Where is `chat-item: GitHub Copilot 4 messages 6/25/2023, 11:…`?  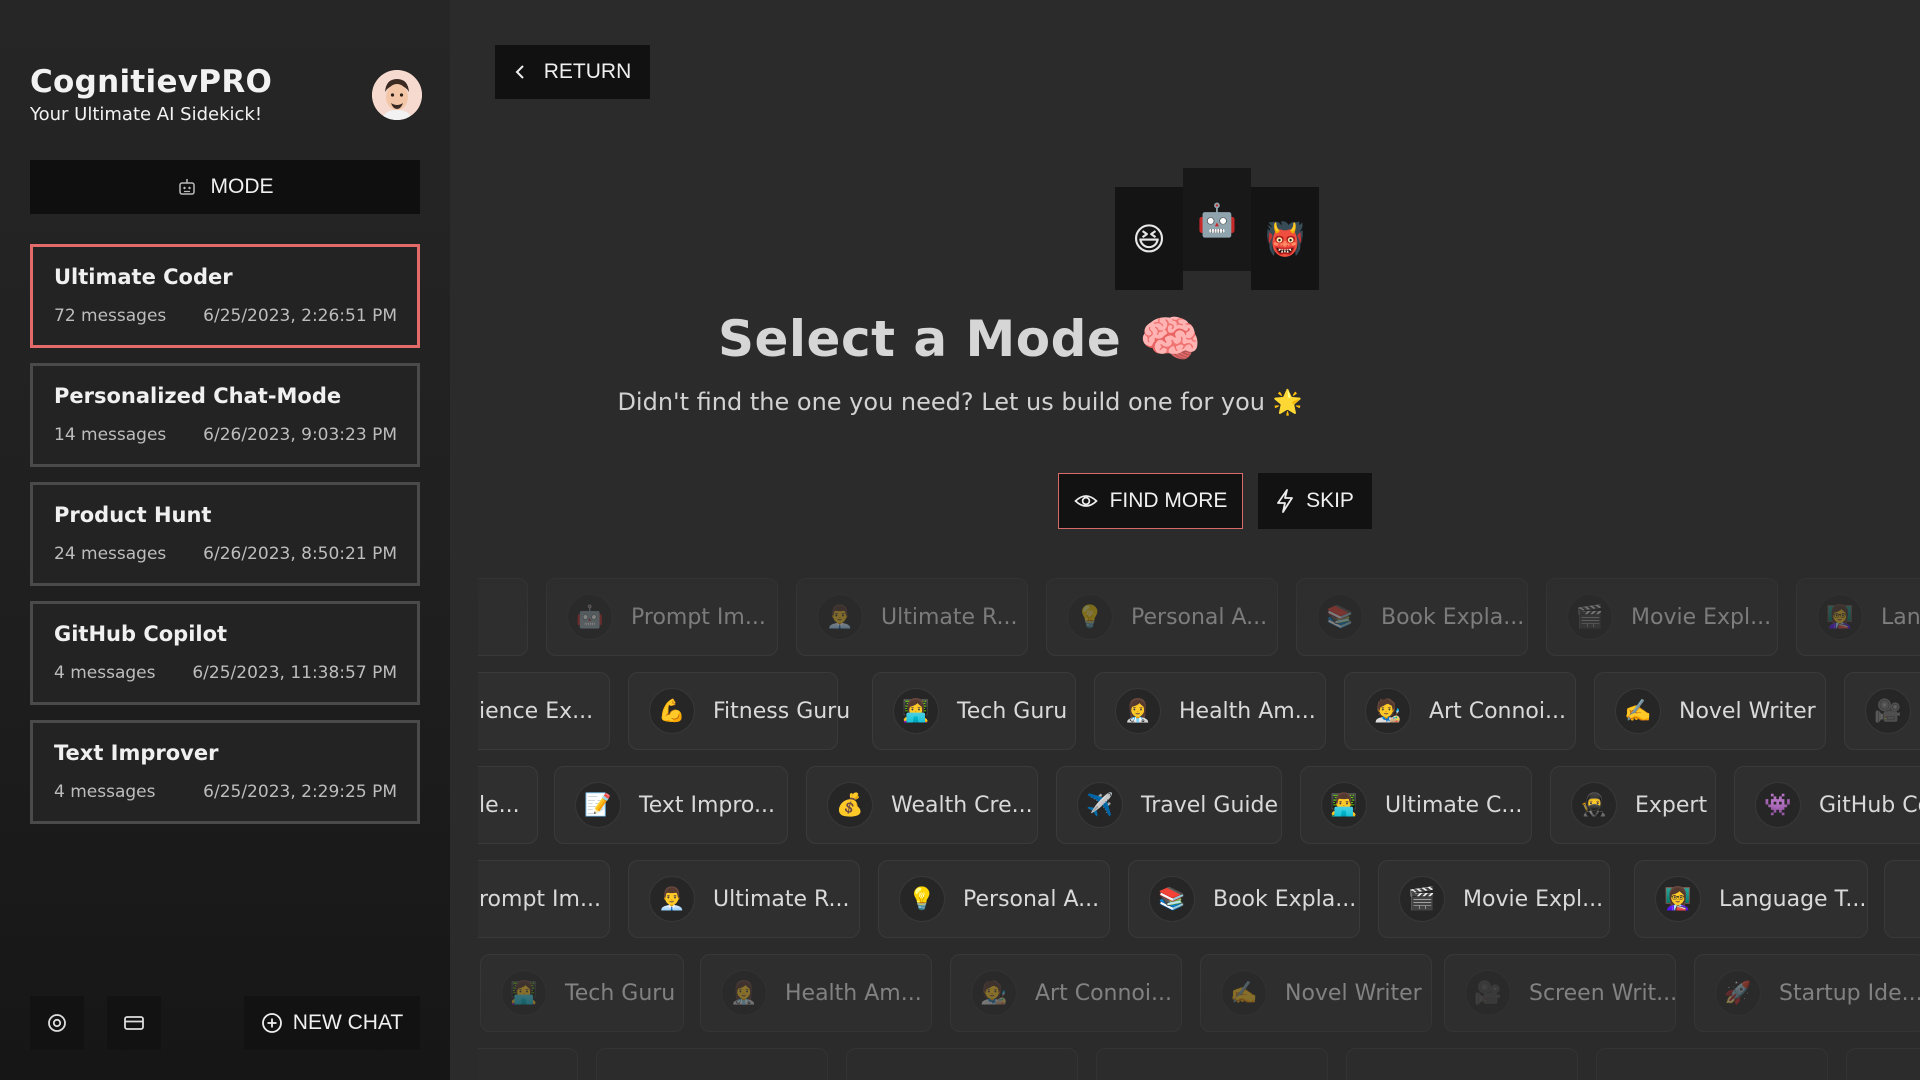 chat-item: GitHub Copilot 4 messages 6/25/2023, 11:… is located at coordinates (225, 653).